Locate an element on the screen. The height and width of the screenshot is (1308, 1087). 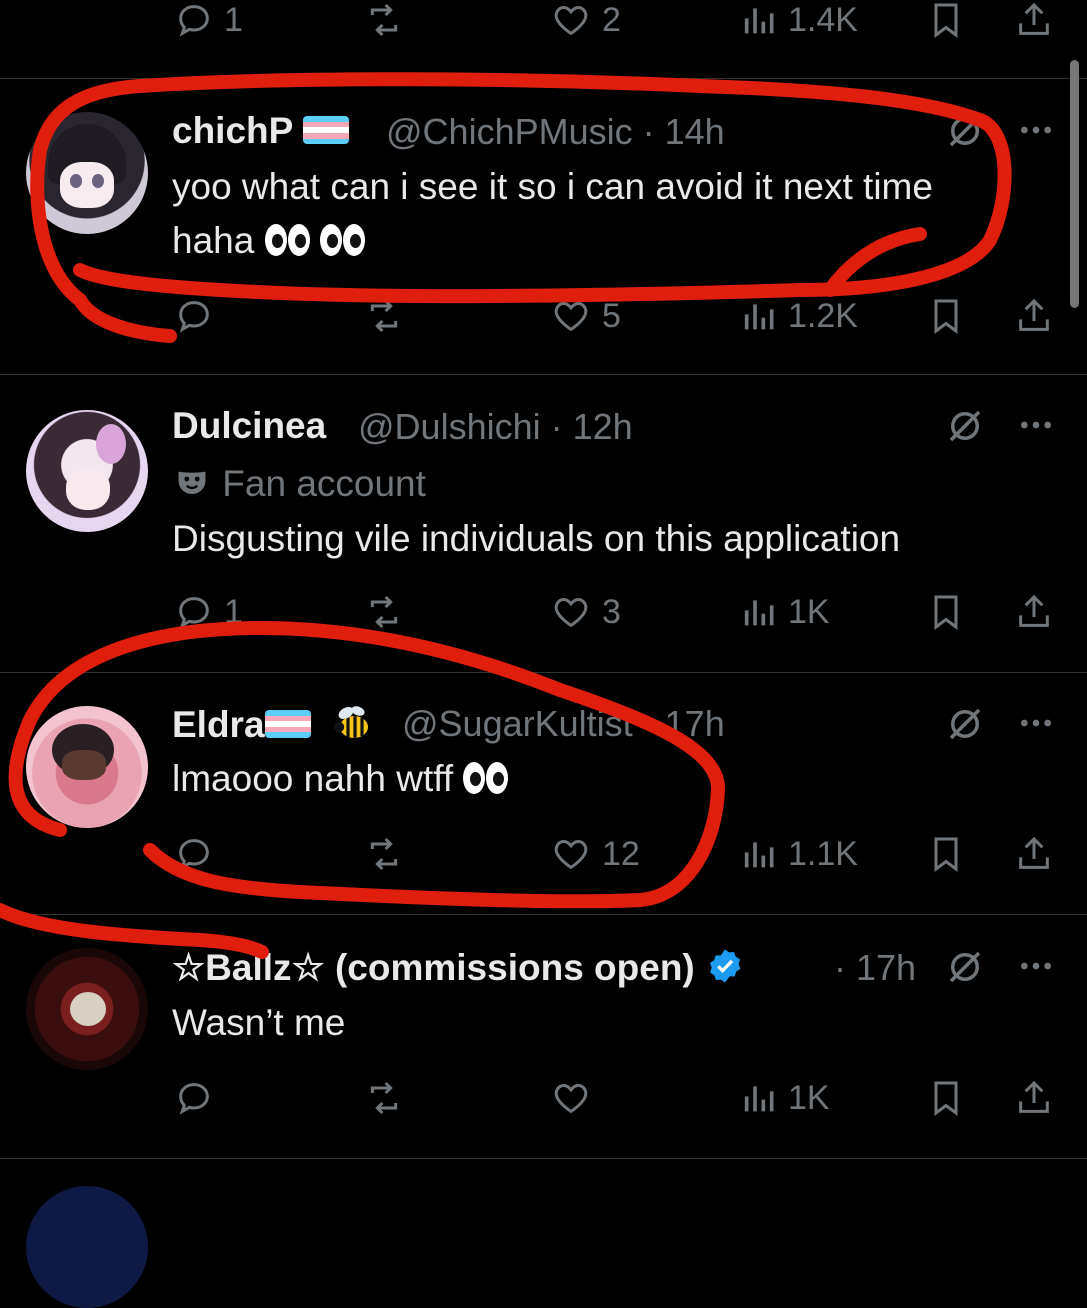
mask-icon is located at coordinates (192, 483).